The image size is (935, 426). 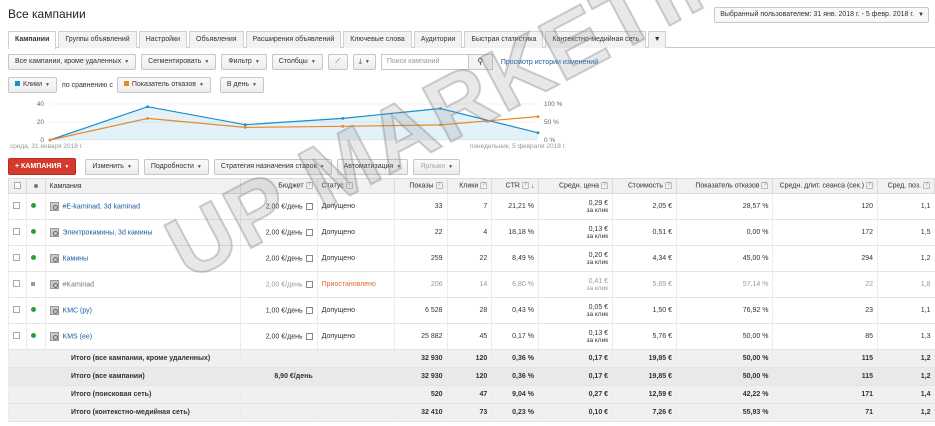 I want to click on col-ctr: CTR? ↓, so click(x=515, y=186).